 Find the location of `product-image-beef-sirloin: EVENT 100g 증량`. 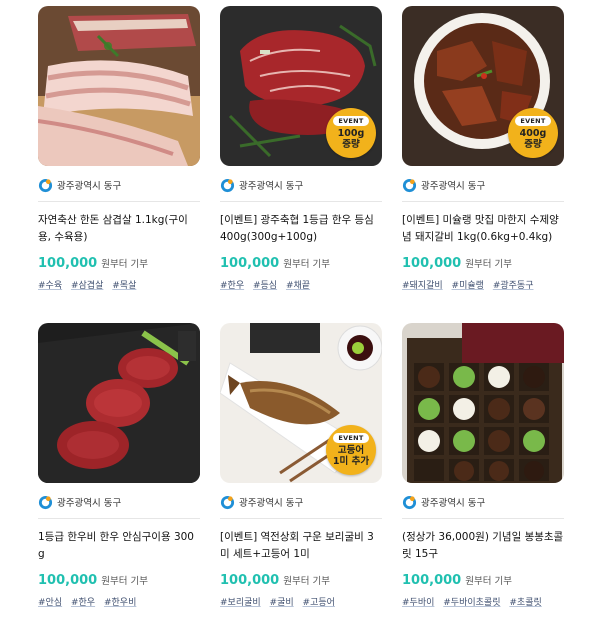

product-image-beef-sirloin: EVENT 100g 증량 is located at coordinates (301, 86).